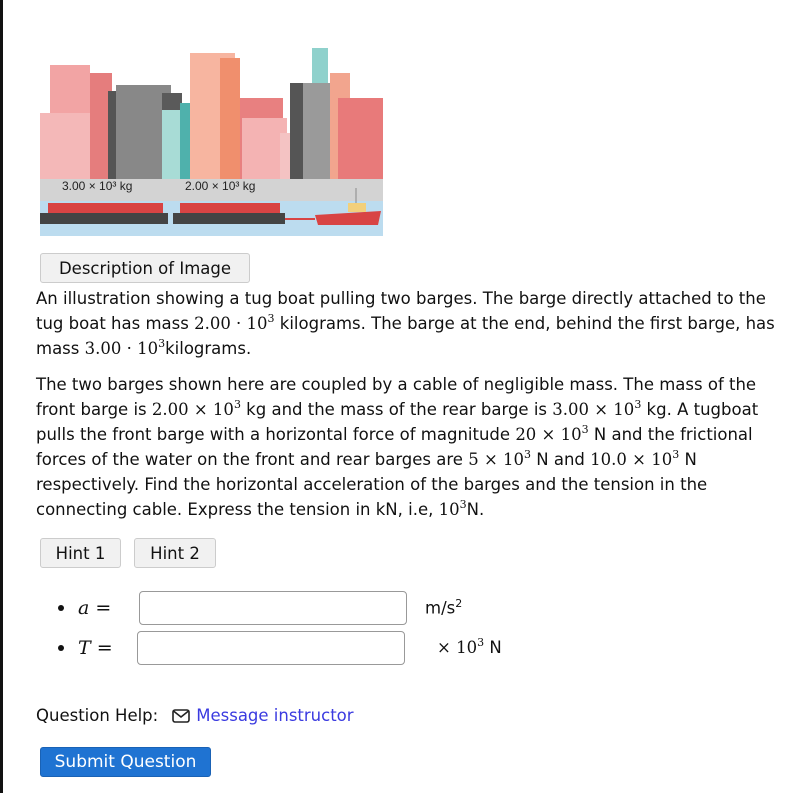 The width and height of the screenshot is (808, 793). Describe the element at coordinates (459, 603) in the screenshot. I see `unit-exponent: 2` at that location.